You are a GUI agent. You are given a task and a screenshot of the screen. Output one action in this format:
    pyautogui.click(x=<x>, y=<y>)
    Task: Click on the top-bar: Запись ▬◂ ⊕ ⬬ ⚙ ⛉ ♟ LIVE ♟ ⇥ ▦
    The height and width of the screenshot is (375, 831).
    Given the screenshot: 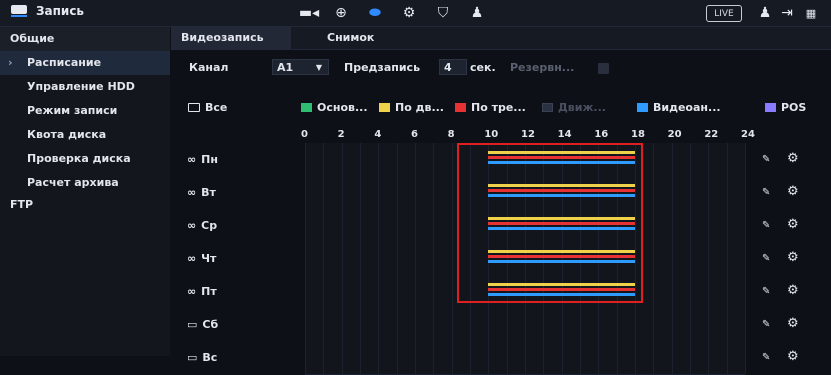 What is the action you would take?
    pyautogui.click(x=415, y=13)
    